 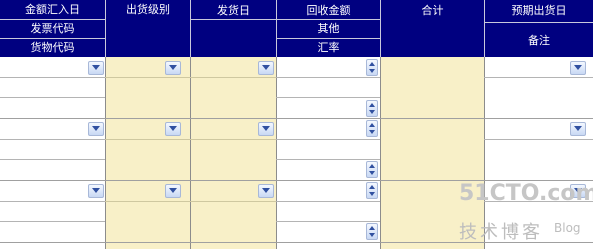 What do you see at coordinates (328, 10) in the screenshot?
I see `header-recovered-amount: 回收金额` at bounding box center [328, 10].